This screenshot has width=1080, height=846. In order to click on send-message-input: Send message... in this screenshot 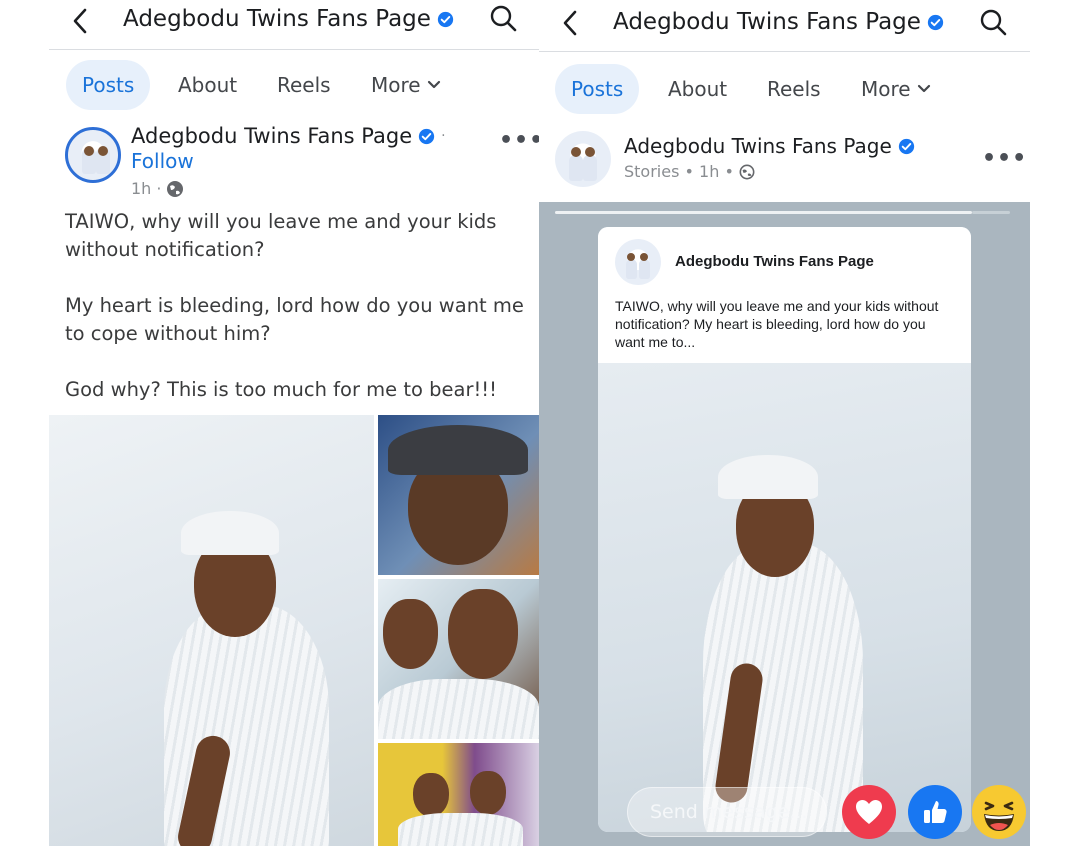, I will do `click(727, 812)`.